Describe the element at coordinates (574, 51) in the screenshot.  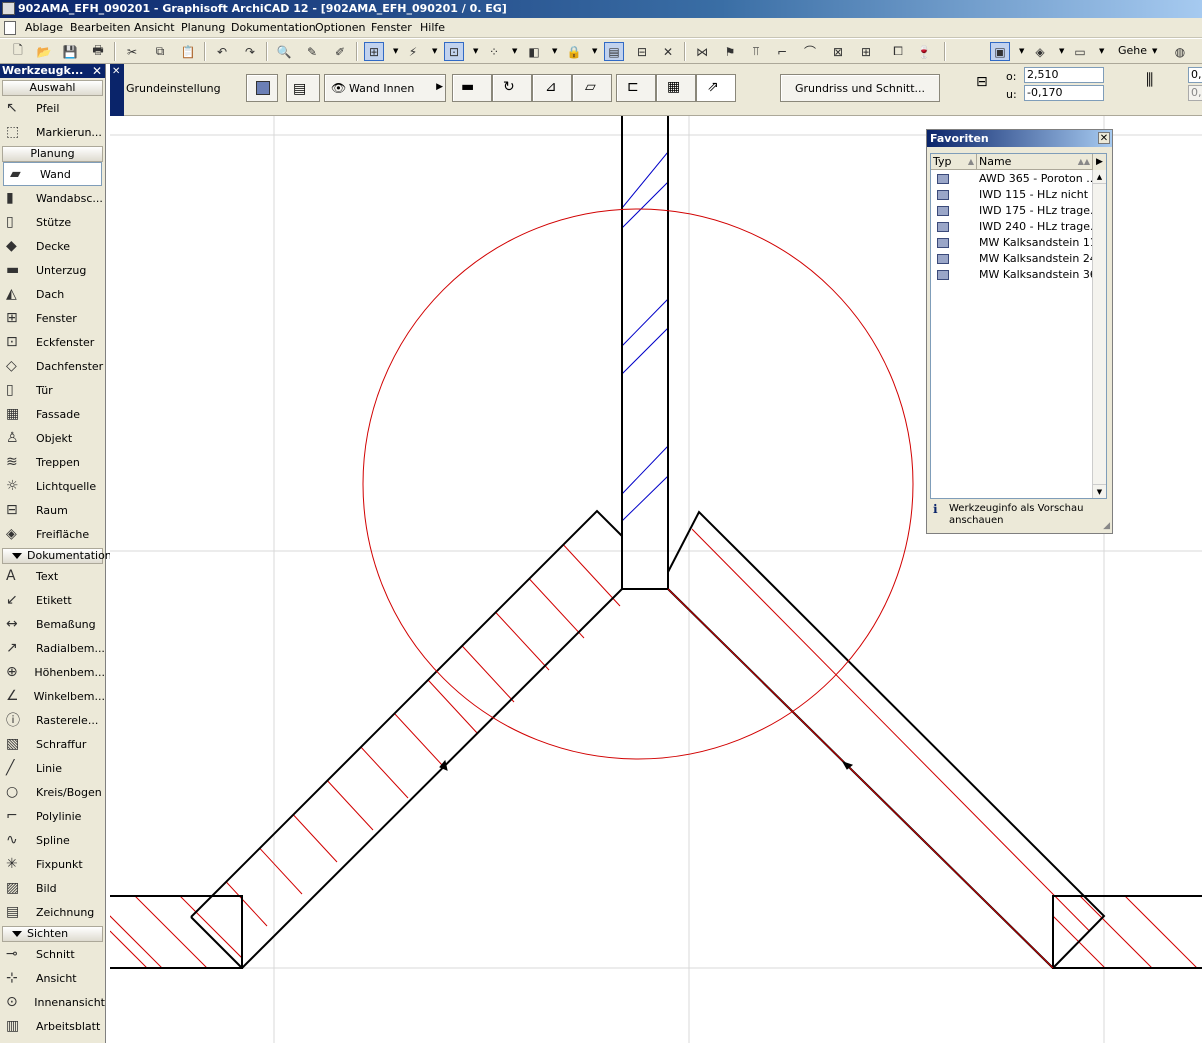
I see `lock-icon: 🔒` at that location.